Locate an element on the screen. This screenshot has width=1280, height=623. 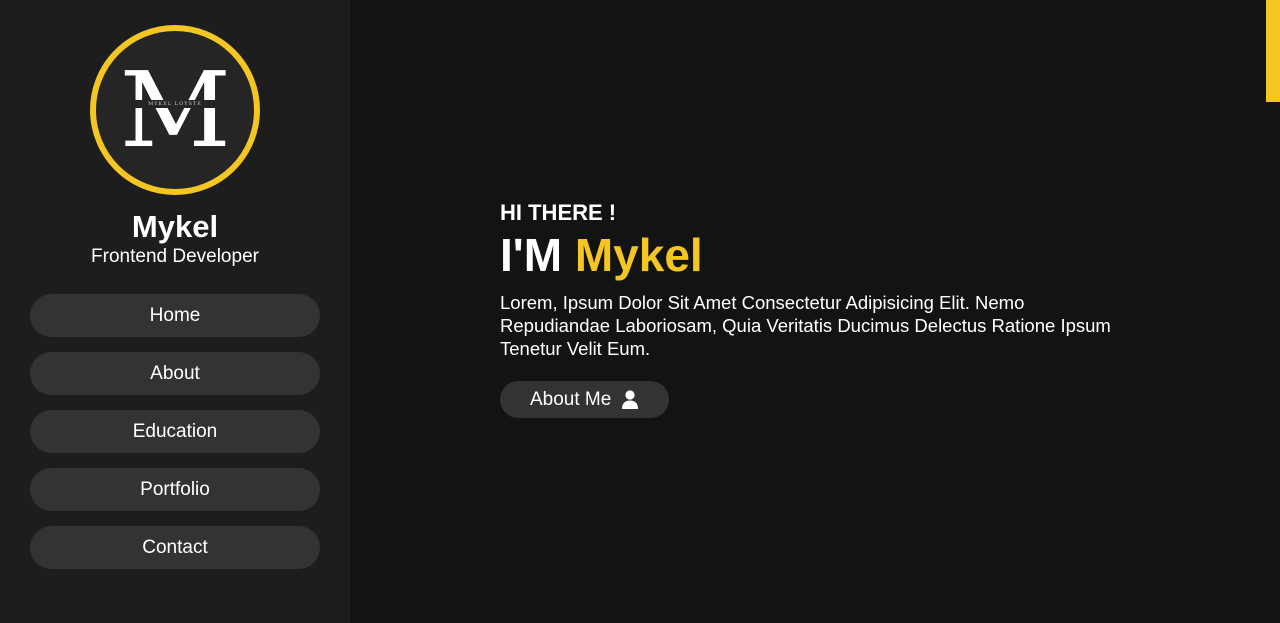
nav-item-contact: Contact is located at coordinates (175, 547).